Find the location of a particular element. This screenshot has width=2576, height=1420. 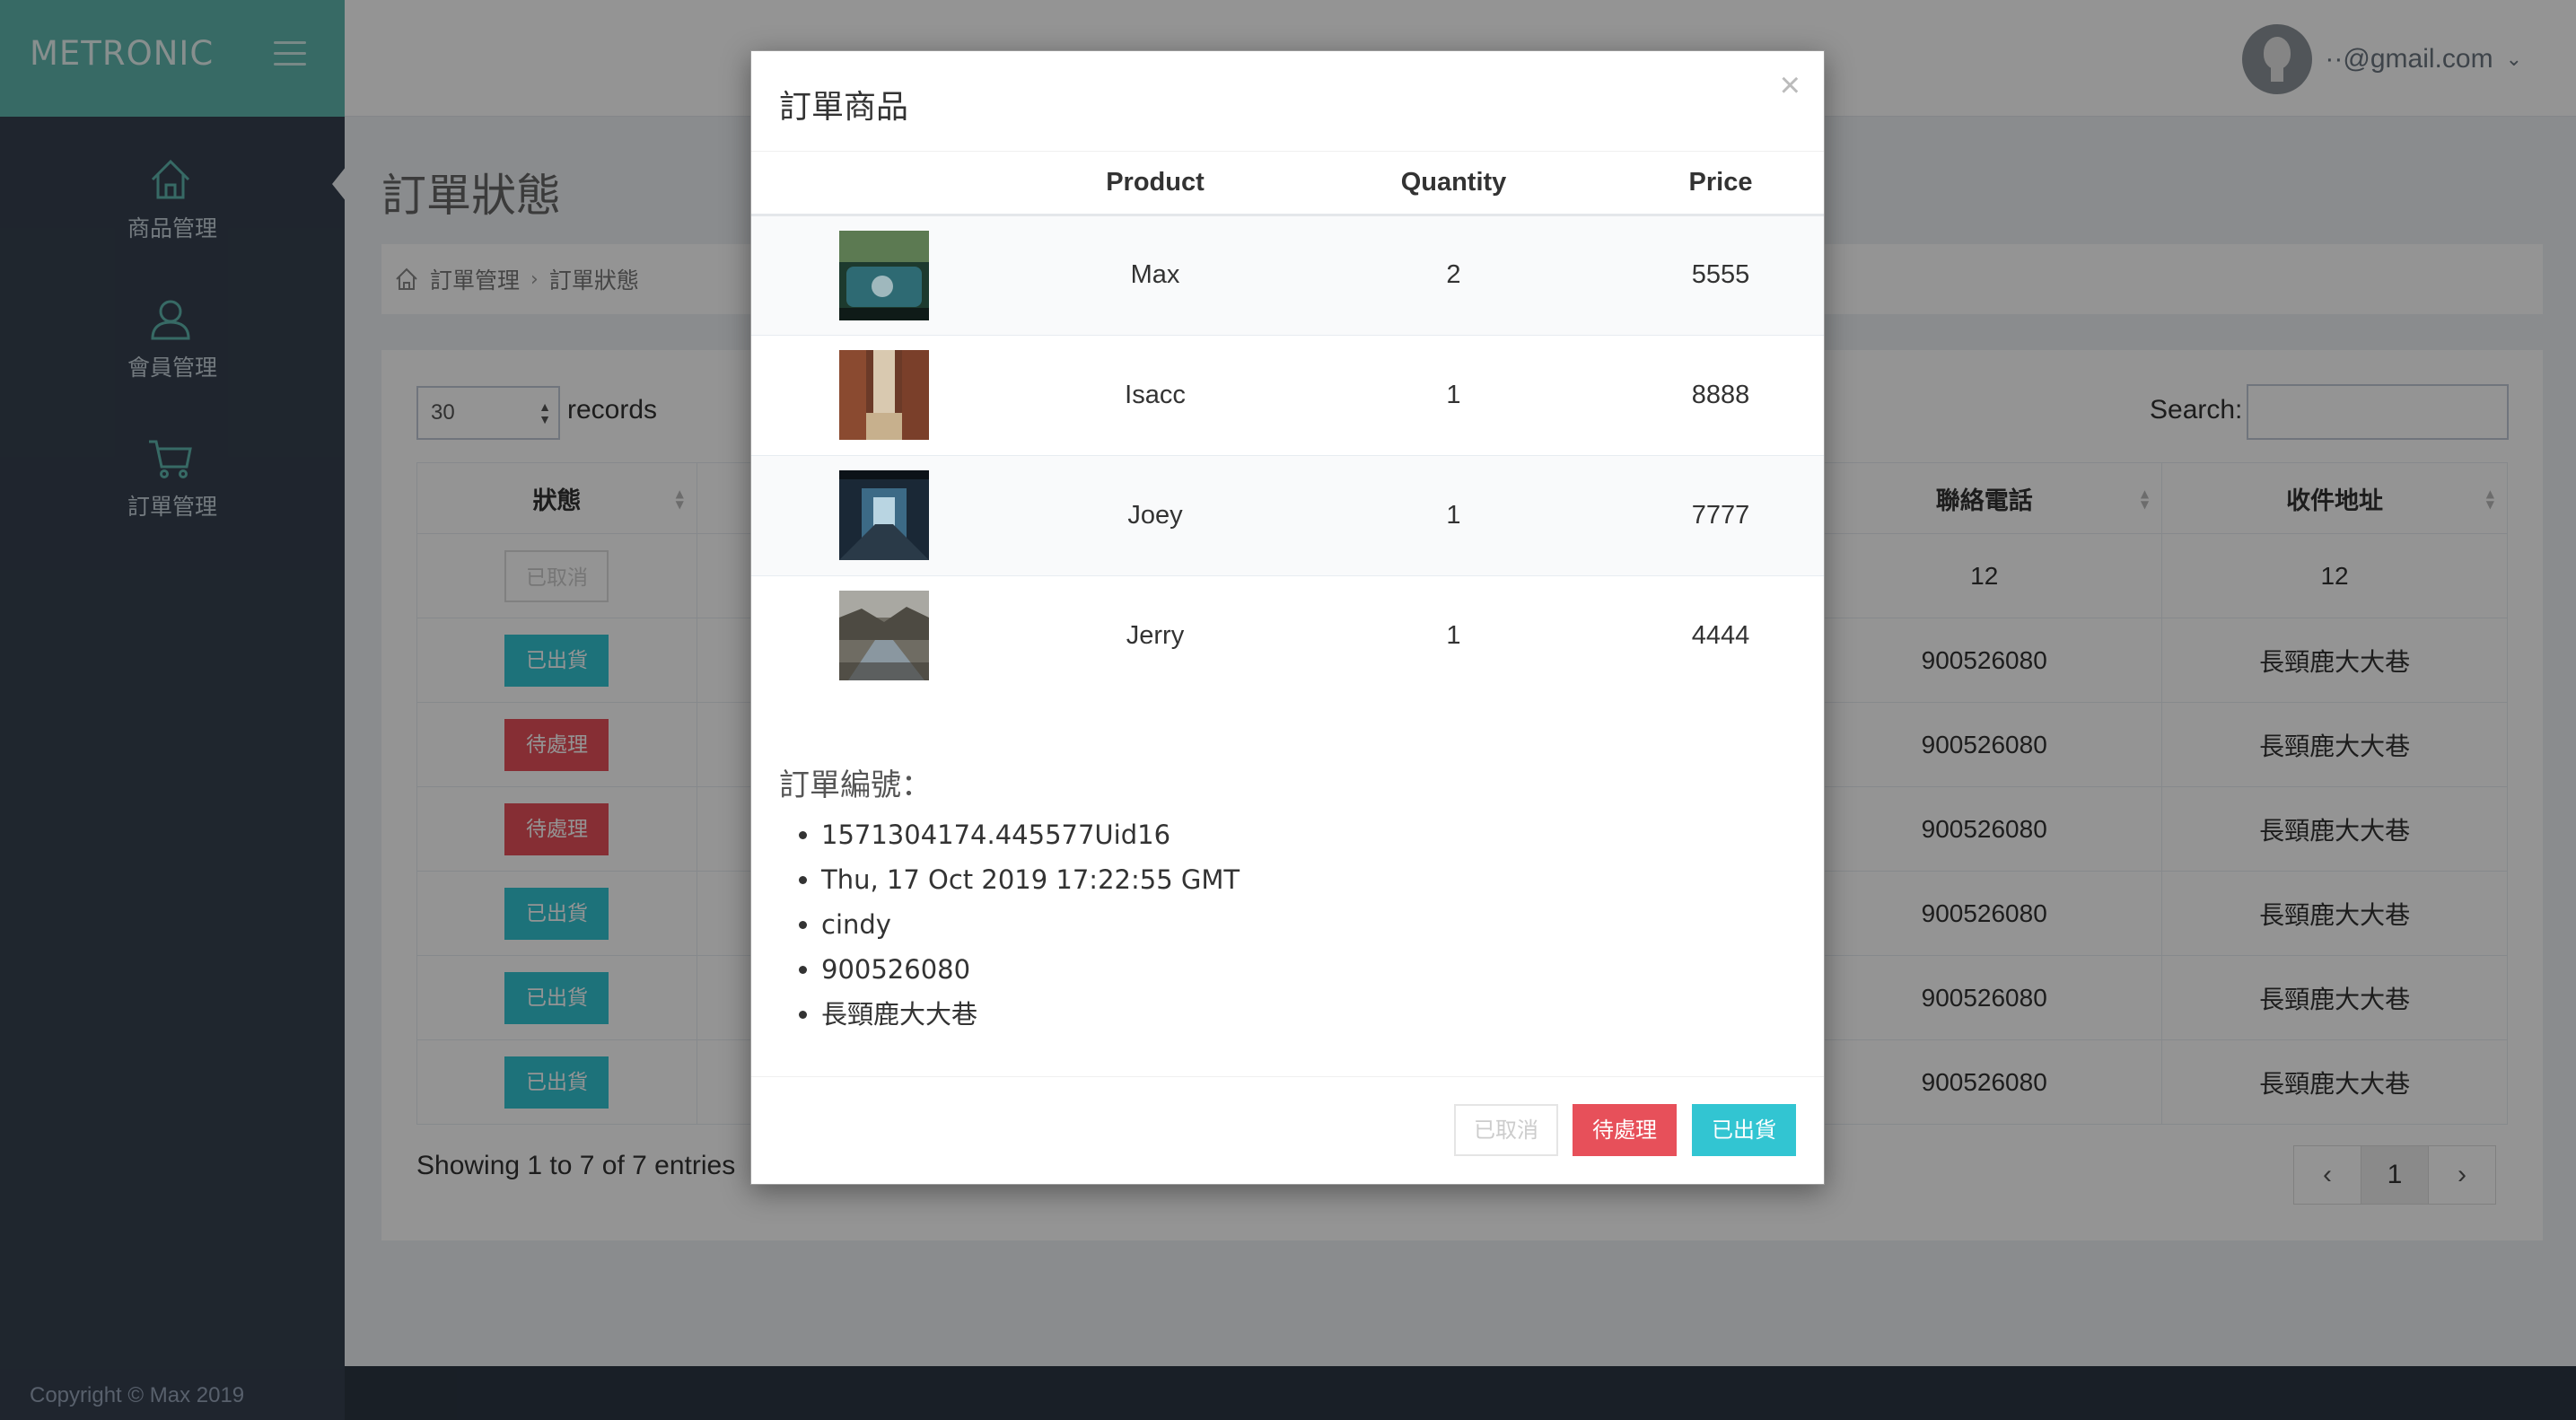

modal-footer: 已取消 待處理 已出貨 is located at coordinates (1287, 1130).